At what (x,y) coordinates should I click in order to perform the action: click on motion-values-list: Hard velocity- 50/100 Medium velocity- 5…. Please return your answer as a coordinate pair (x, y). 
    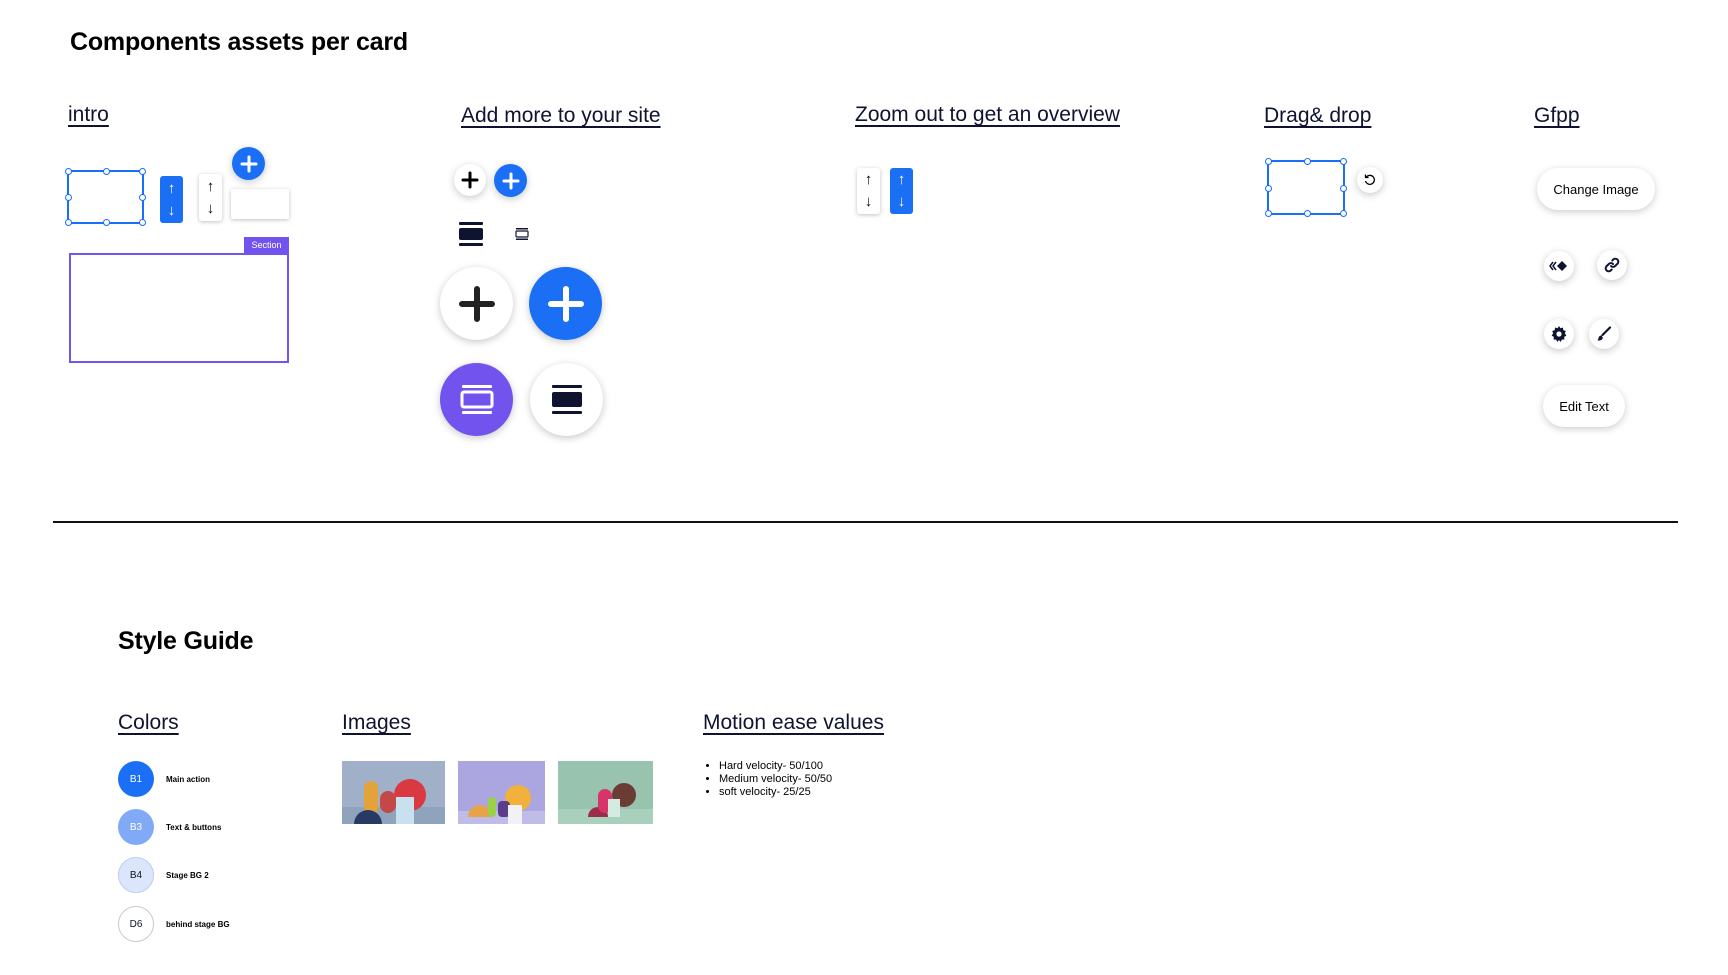
    Looking at the image, I should click on (767, 779).